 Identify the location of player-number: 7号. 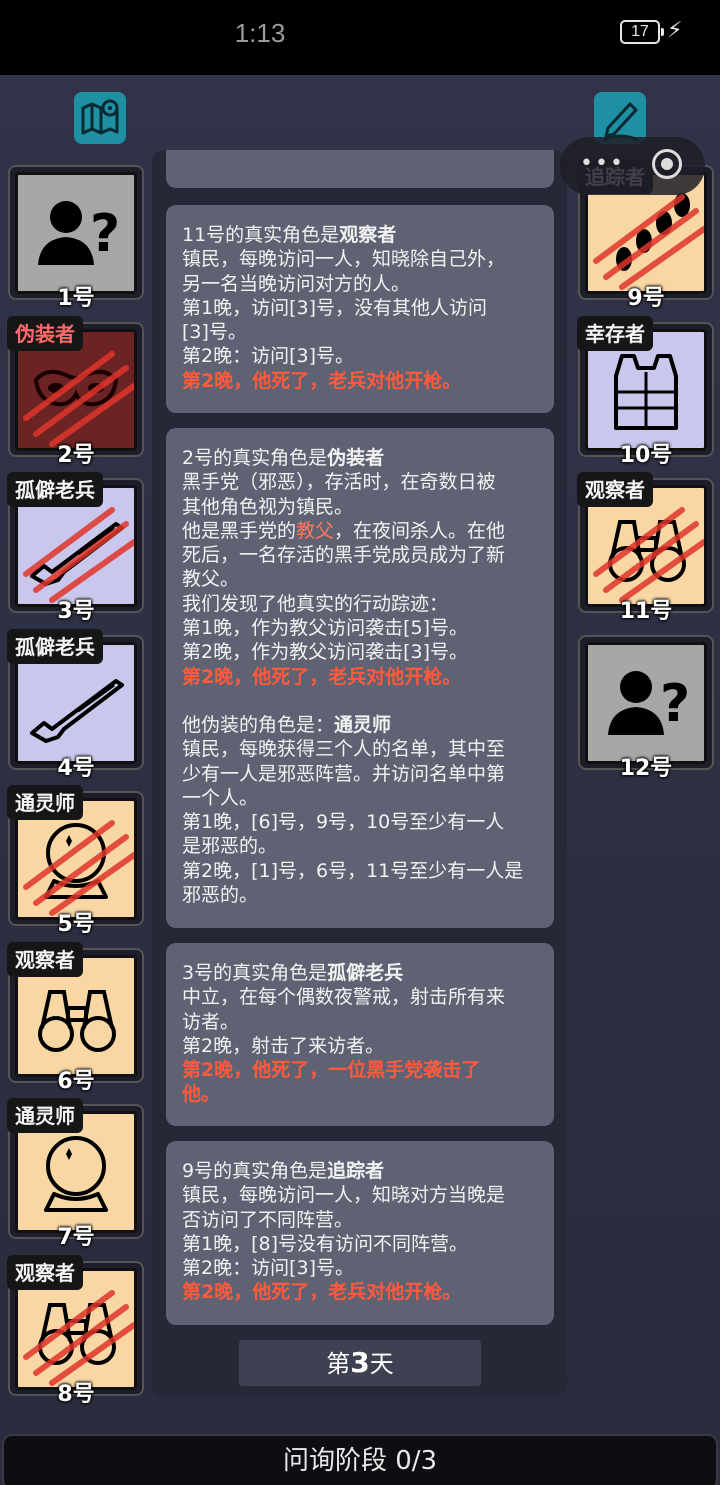
(76, 1237).